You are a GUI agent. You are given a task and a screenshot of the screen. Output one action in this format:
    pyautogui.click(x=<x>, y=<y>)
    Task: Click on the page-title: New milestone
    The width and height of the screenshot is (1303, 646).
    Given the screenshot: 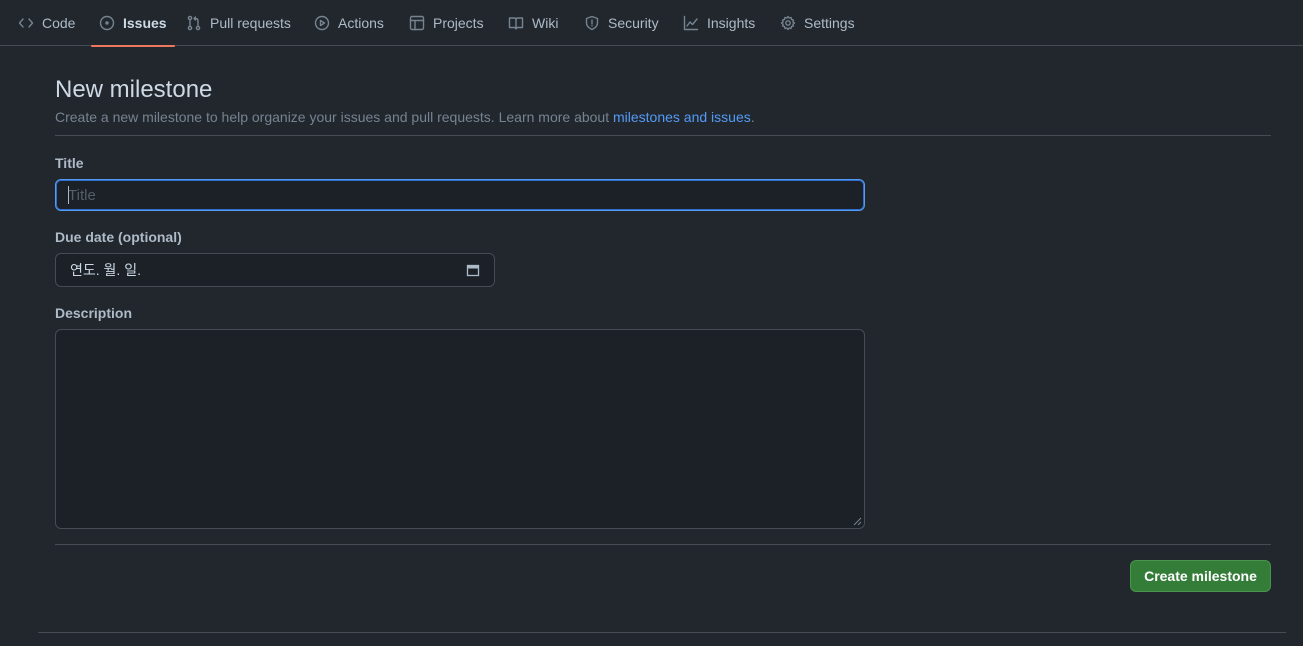 What is the action you would take?
    pyautogui.click(x=134, y=89)
    